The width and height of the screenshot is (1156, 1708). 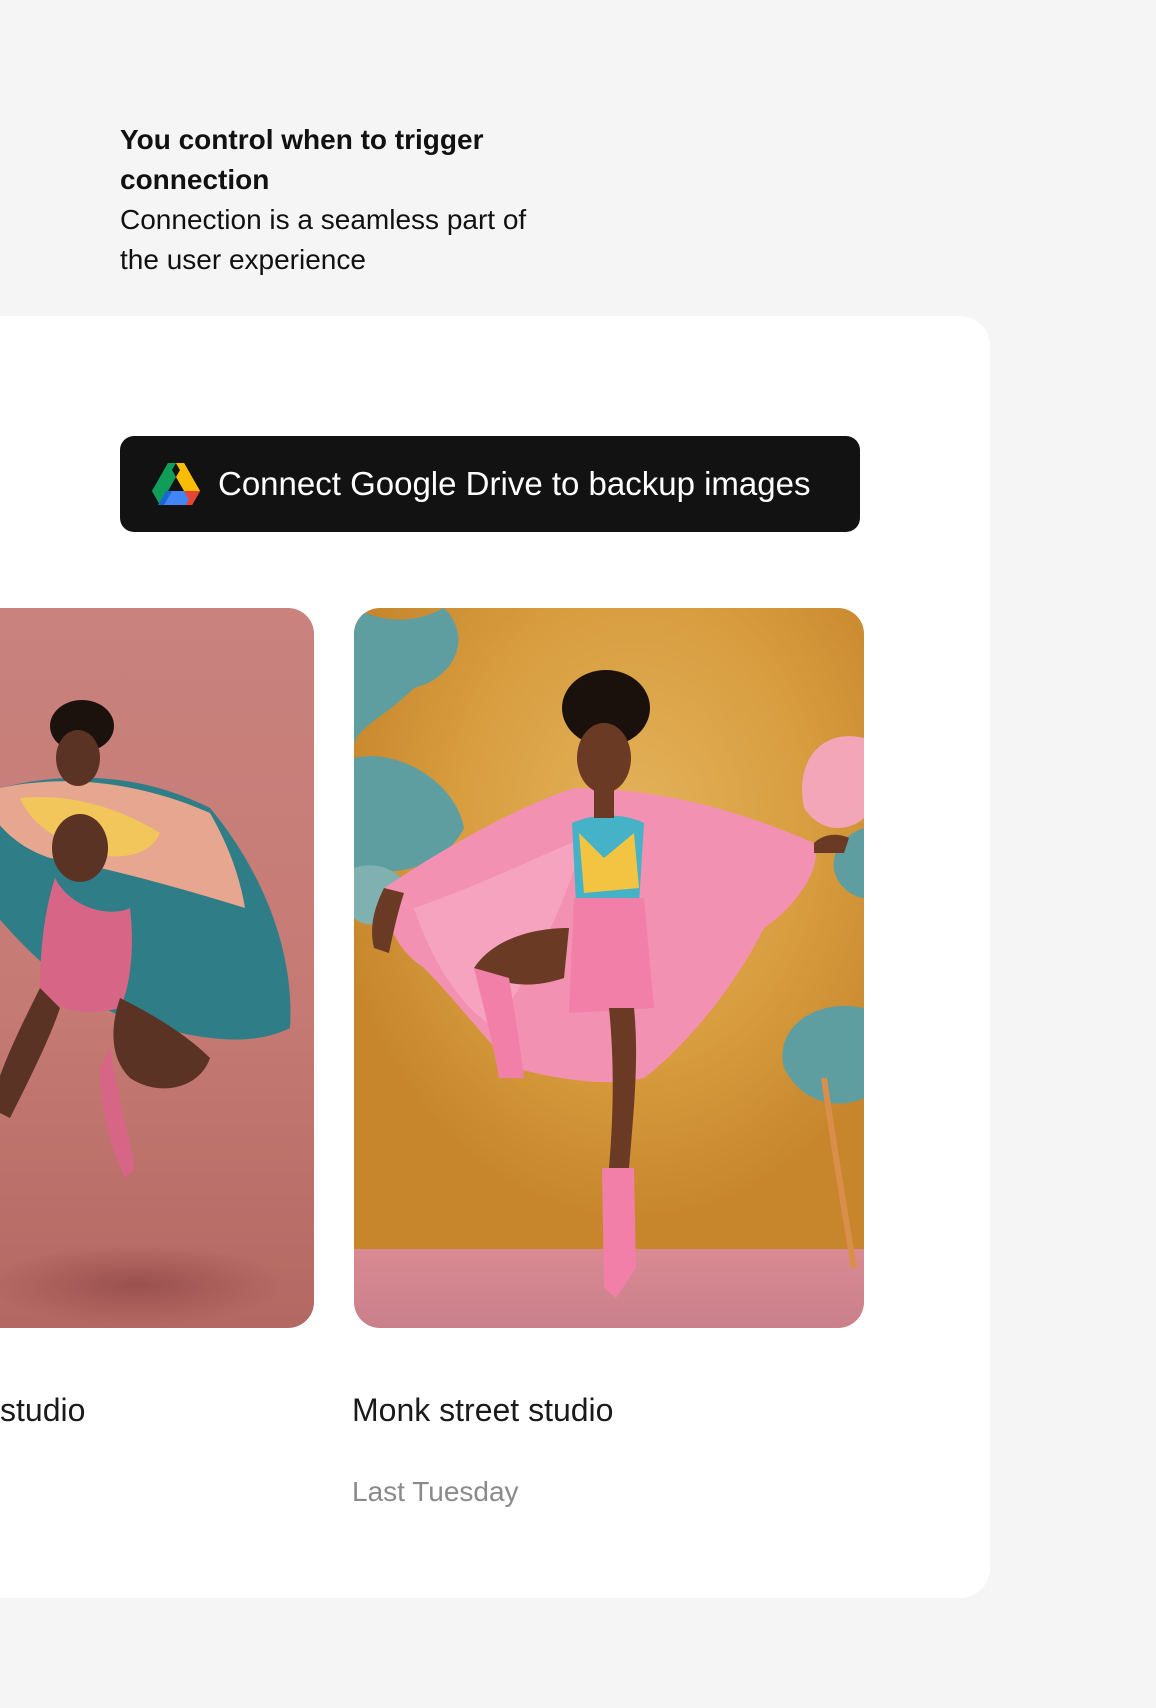 What do you see at coordinates (514, 483) in the screenshot?
I see `connect-button-label: Connect Google Drive to backup images` at bounding box center [514, 483].